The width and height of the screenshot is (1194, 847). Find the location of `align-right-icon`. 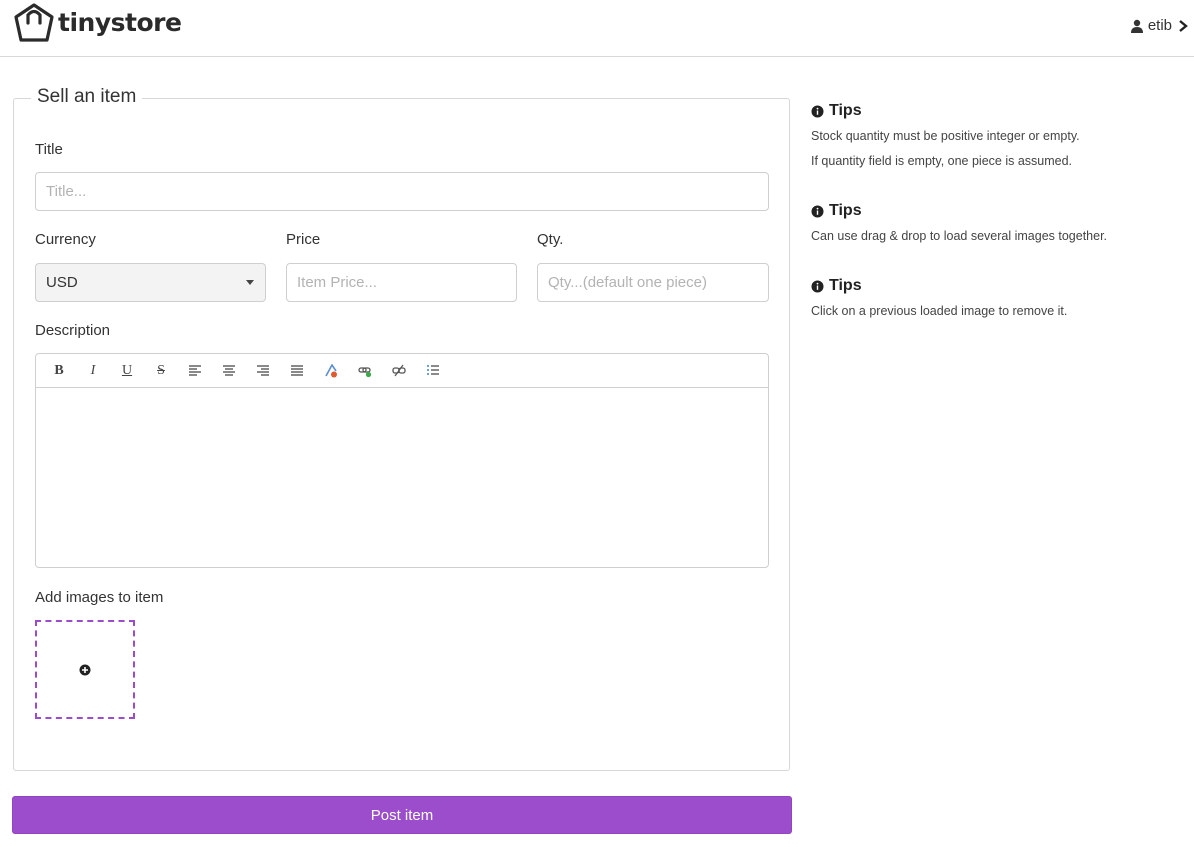

align-right-icon is located at coordinates (263, 370).